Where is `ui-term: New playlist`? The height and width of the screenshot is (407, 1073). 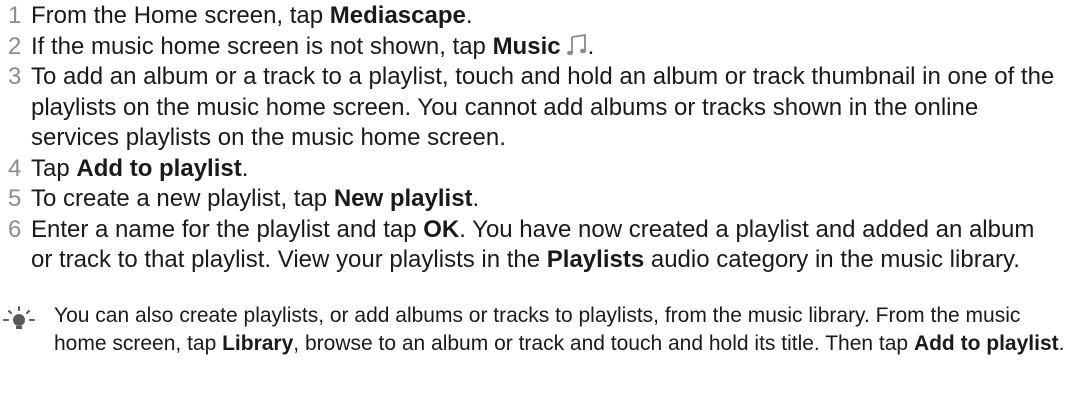 ui-term: New playlist is located at coordinates (403, 198).